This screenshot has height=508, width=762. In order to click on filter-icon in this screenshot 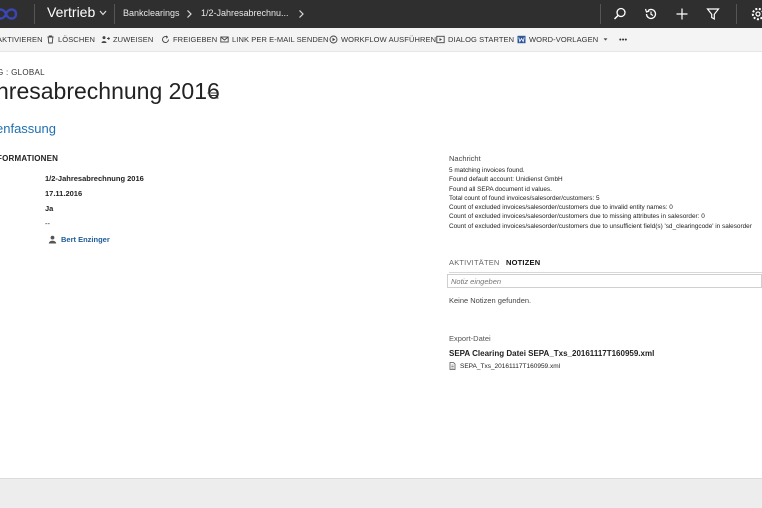, I will do `click(713, 14)`.